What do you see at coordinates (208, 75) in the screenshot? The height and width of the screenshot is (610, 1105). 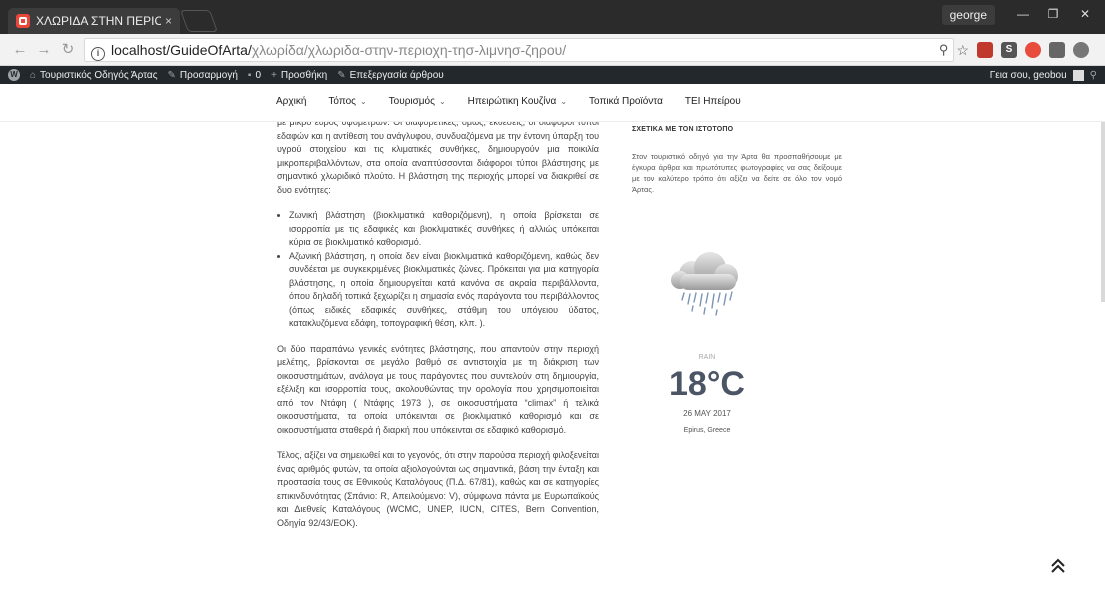 I see `wp-customize-label: Προσαρμογή` at bounding box center [208, 75].